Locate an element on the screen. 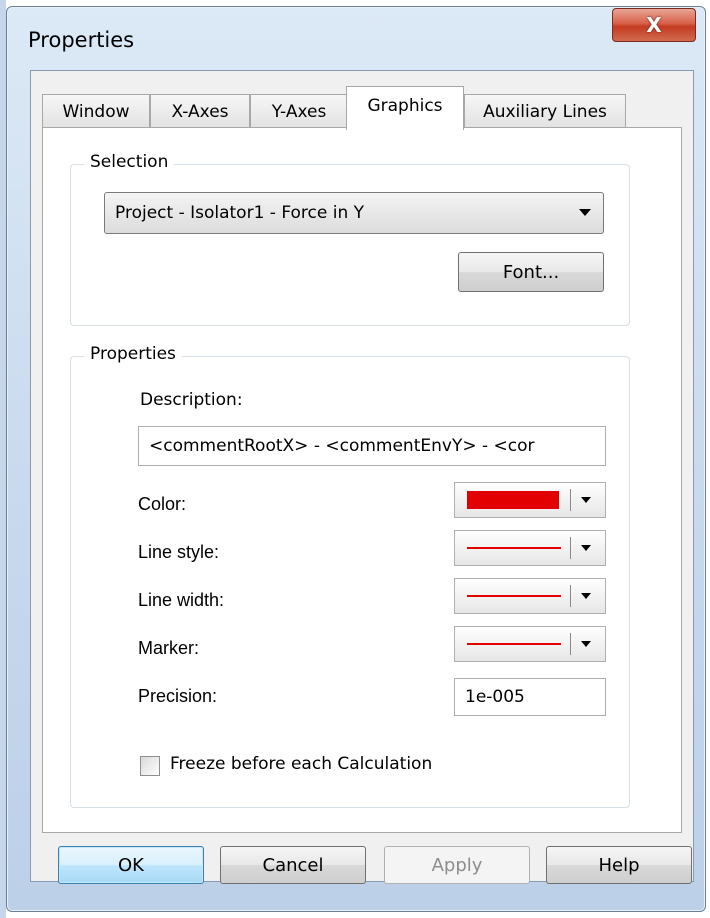  tab-graphics: Graphics is located at coordinates (405, 108).